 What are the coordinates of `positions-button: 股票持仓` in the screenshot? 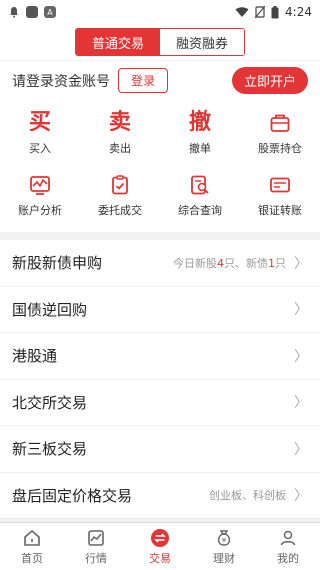 It's located at (280, 133).